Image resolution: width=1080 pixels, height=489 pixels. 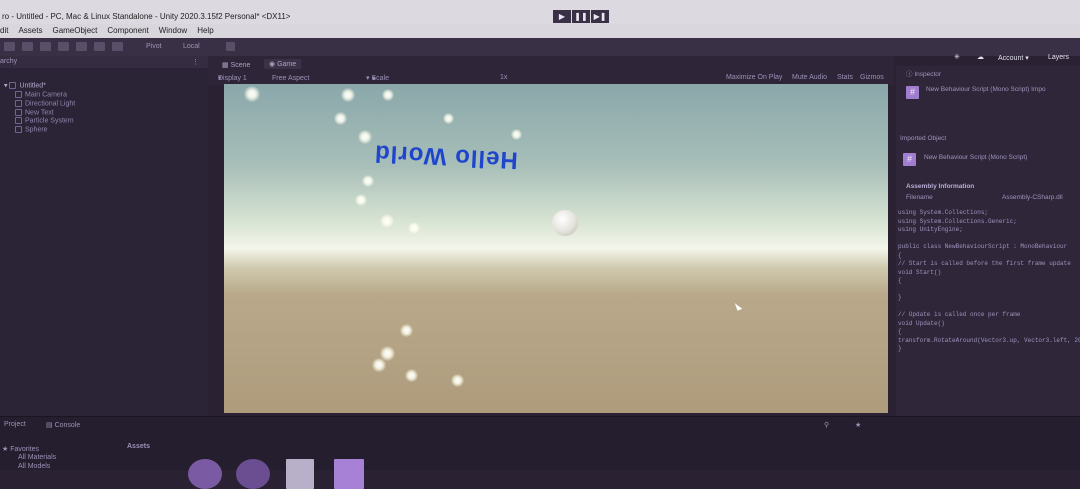 I want to click on scale-label: Scale, so click(x=380, y=78).